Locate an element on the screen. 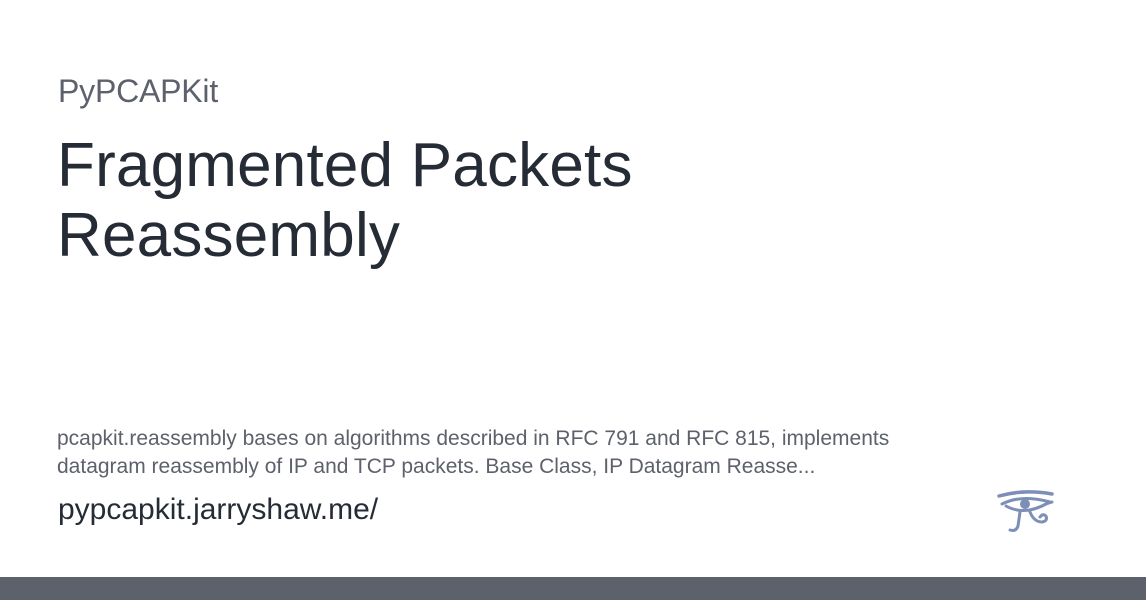  eye-of-horus-icon is located at coordinates (1026, 512).